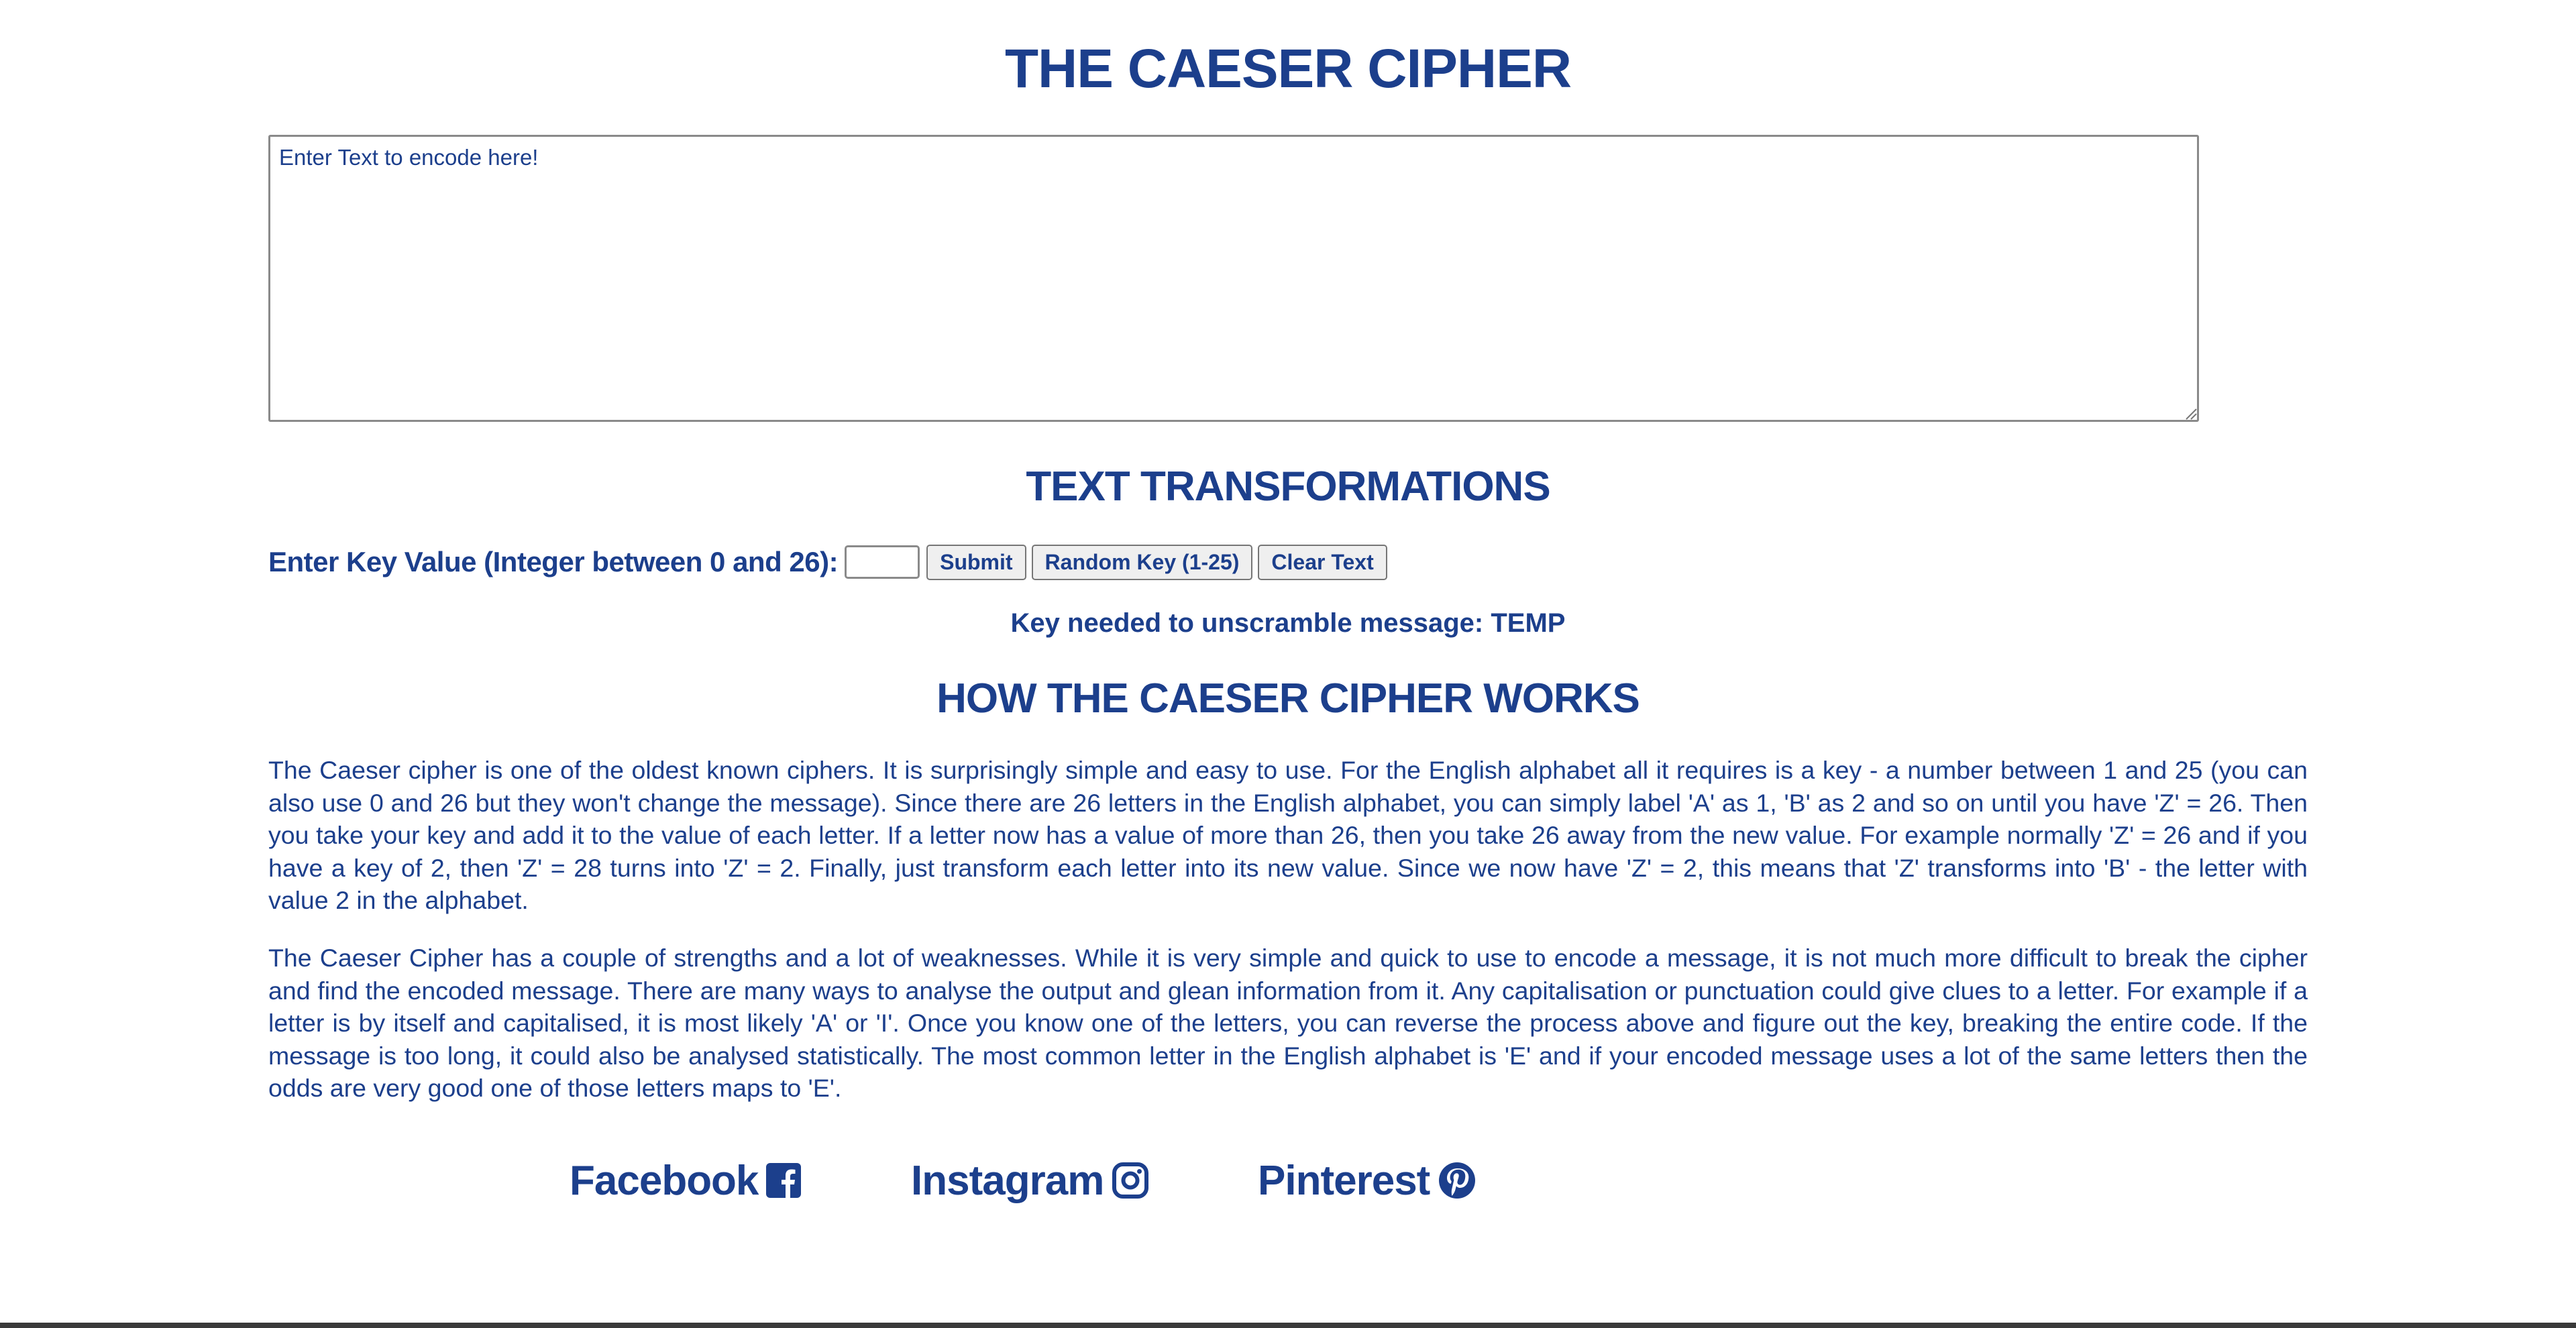  Describe the element at coordinates (1142, 562) in the screenshot. I see `random-key-button: Random Key (1-25)` at that location.